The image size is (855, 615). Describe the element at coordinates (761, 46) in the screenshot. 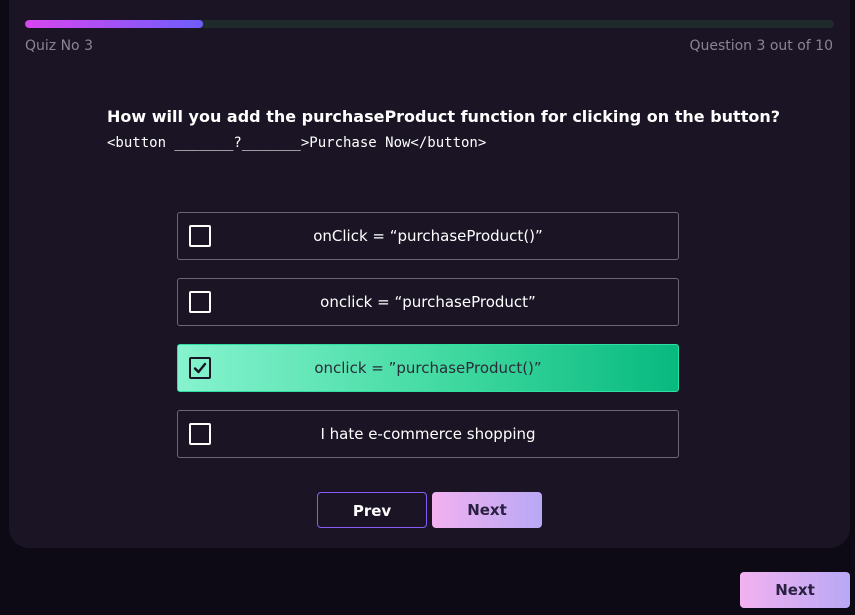

I see `question-counter: Question 3 out of 10` at that location.